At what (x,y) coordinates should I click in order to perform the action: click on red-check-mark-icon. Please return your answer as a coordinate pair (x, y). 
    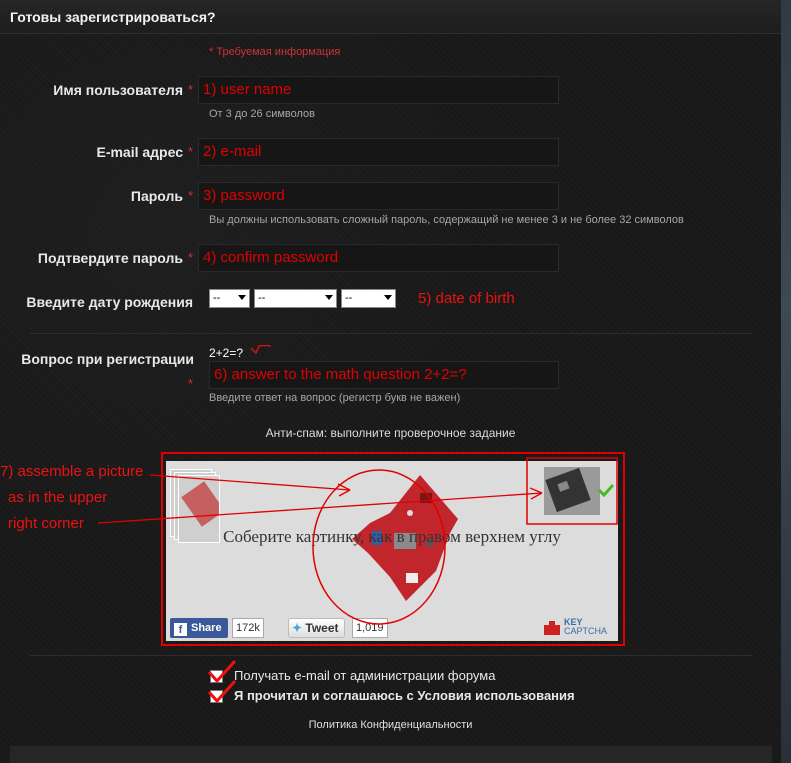
    Looking at the image, I should click on (222, 691).